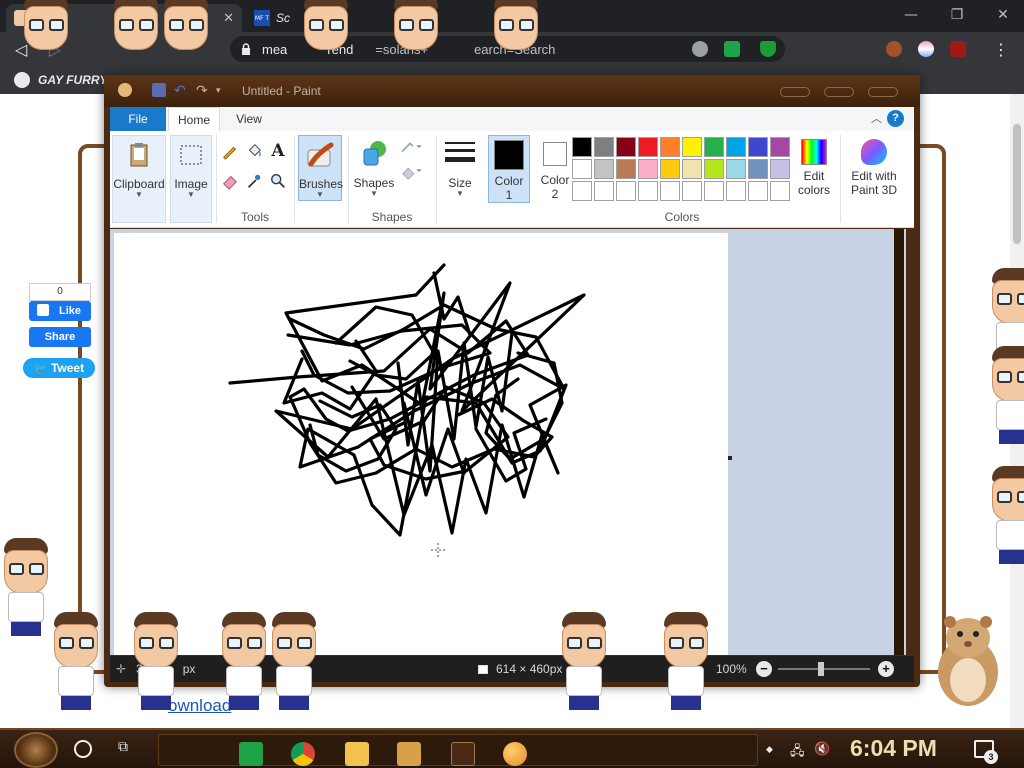  What do you see at coordinates (251, 754) in the screenshot?
I see `app-green-icon` at bounding box center [251, 754].